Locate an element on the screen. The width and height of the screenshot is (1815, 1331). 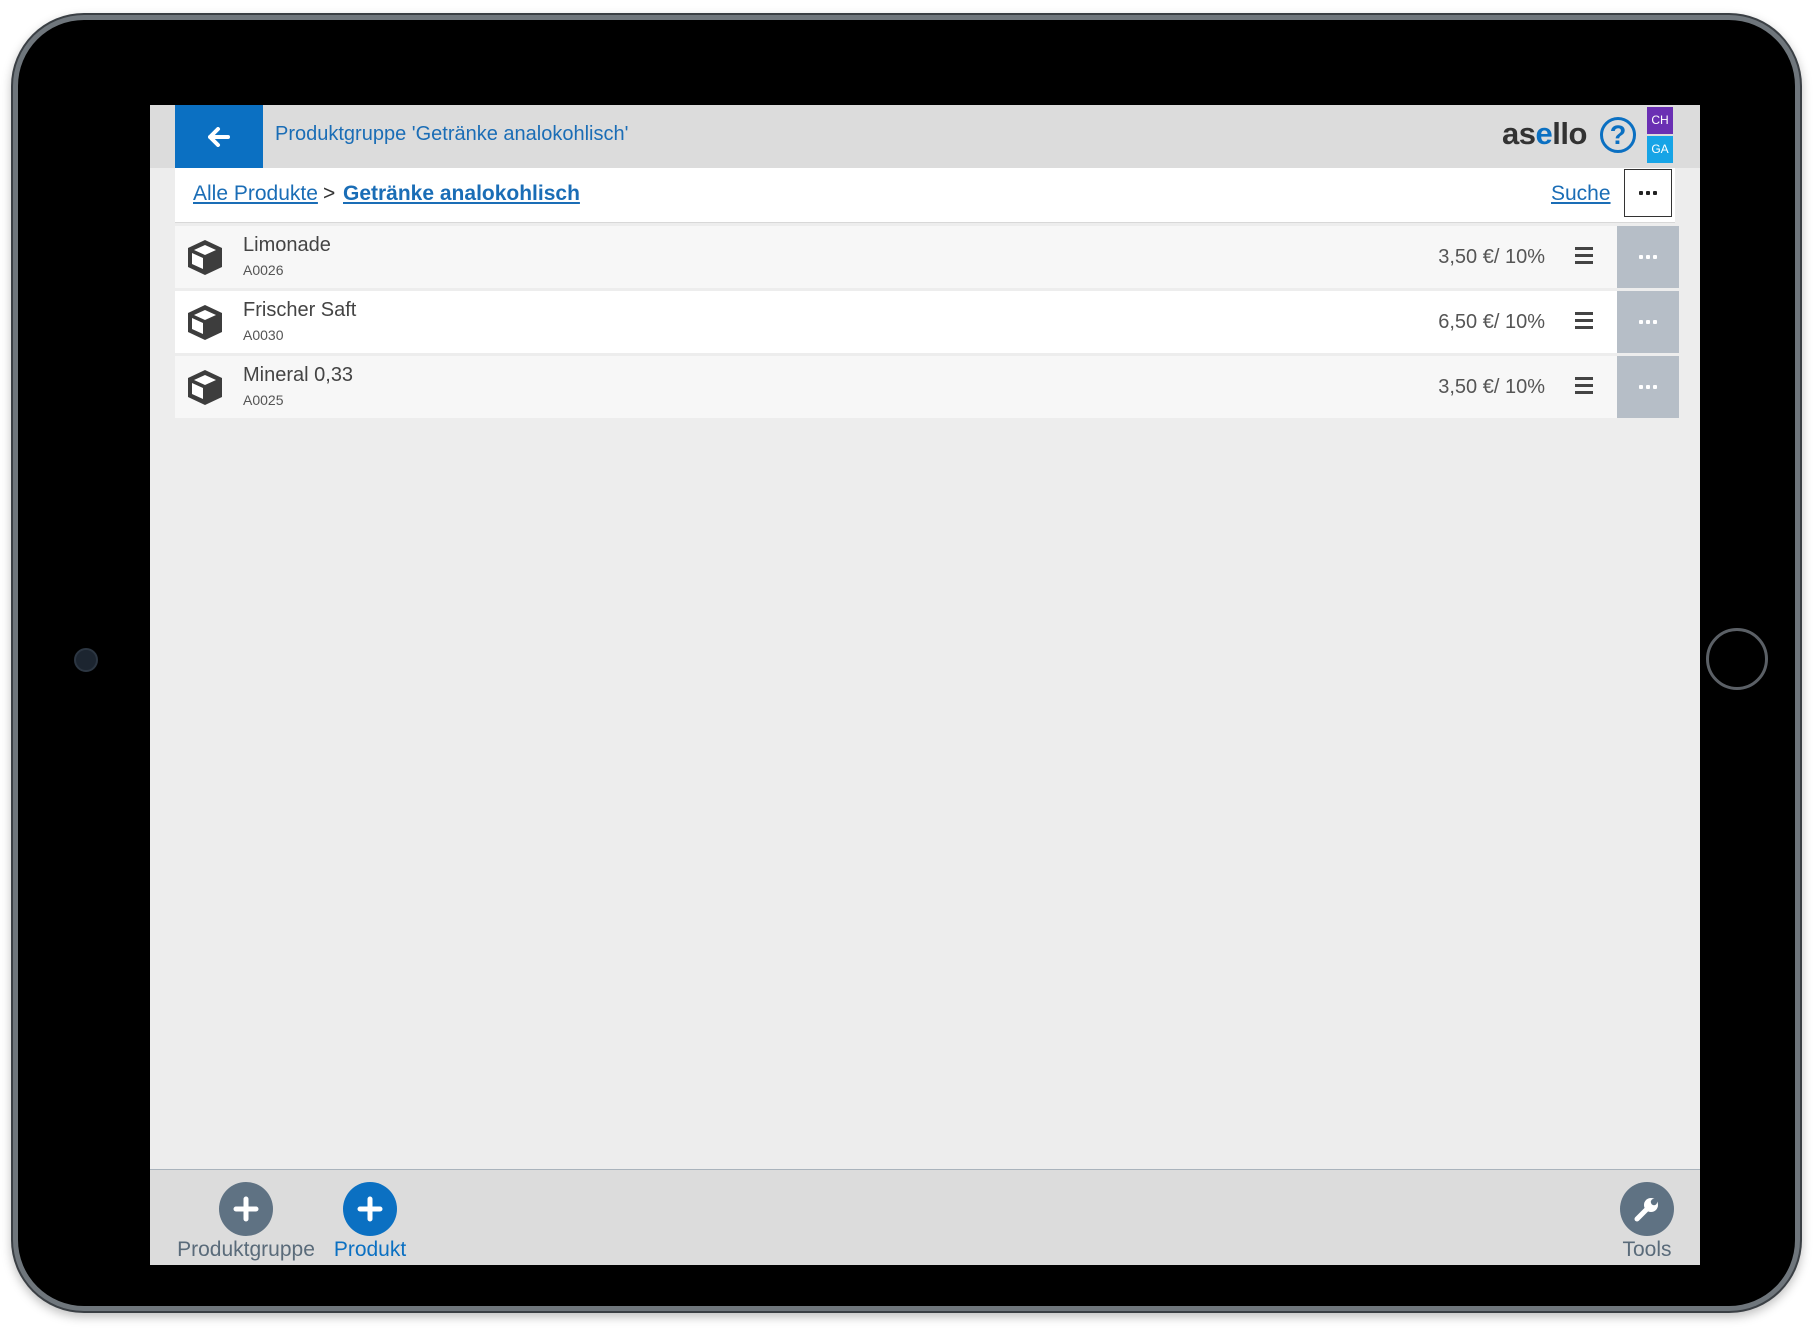
back-button is located at coordinates (219, 136).